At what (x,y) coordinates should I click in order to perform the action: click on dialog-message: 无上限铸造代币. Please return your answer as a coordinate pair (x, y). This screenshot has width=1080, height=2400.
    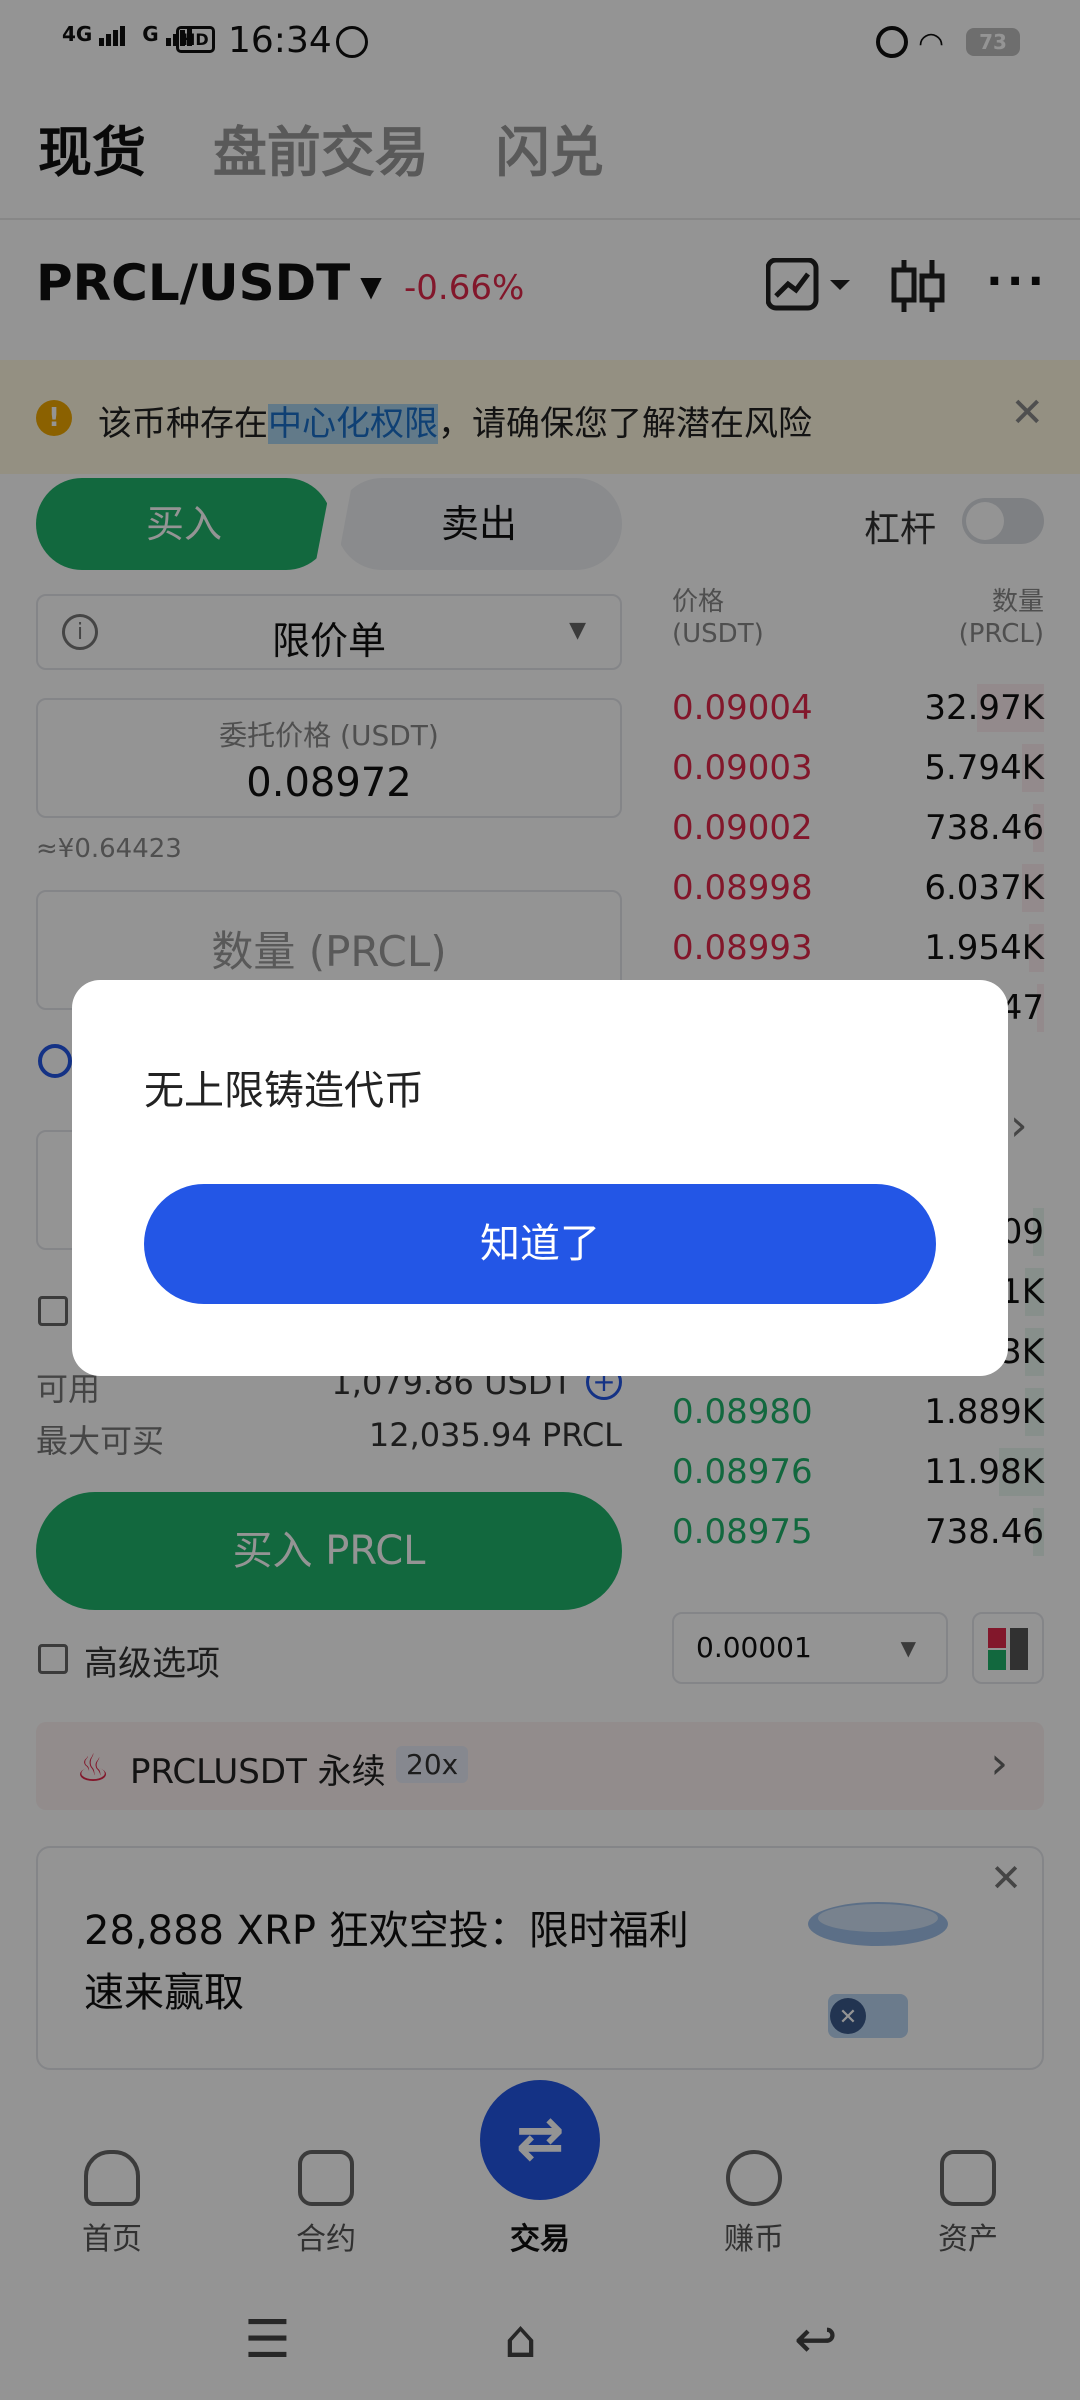
    Looking at the image, I should click on (284, 1091).